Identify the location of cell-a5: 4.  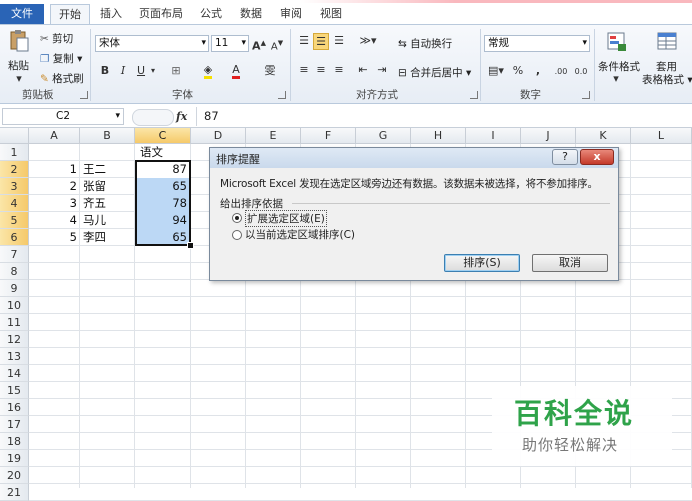
(55, 220).